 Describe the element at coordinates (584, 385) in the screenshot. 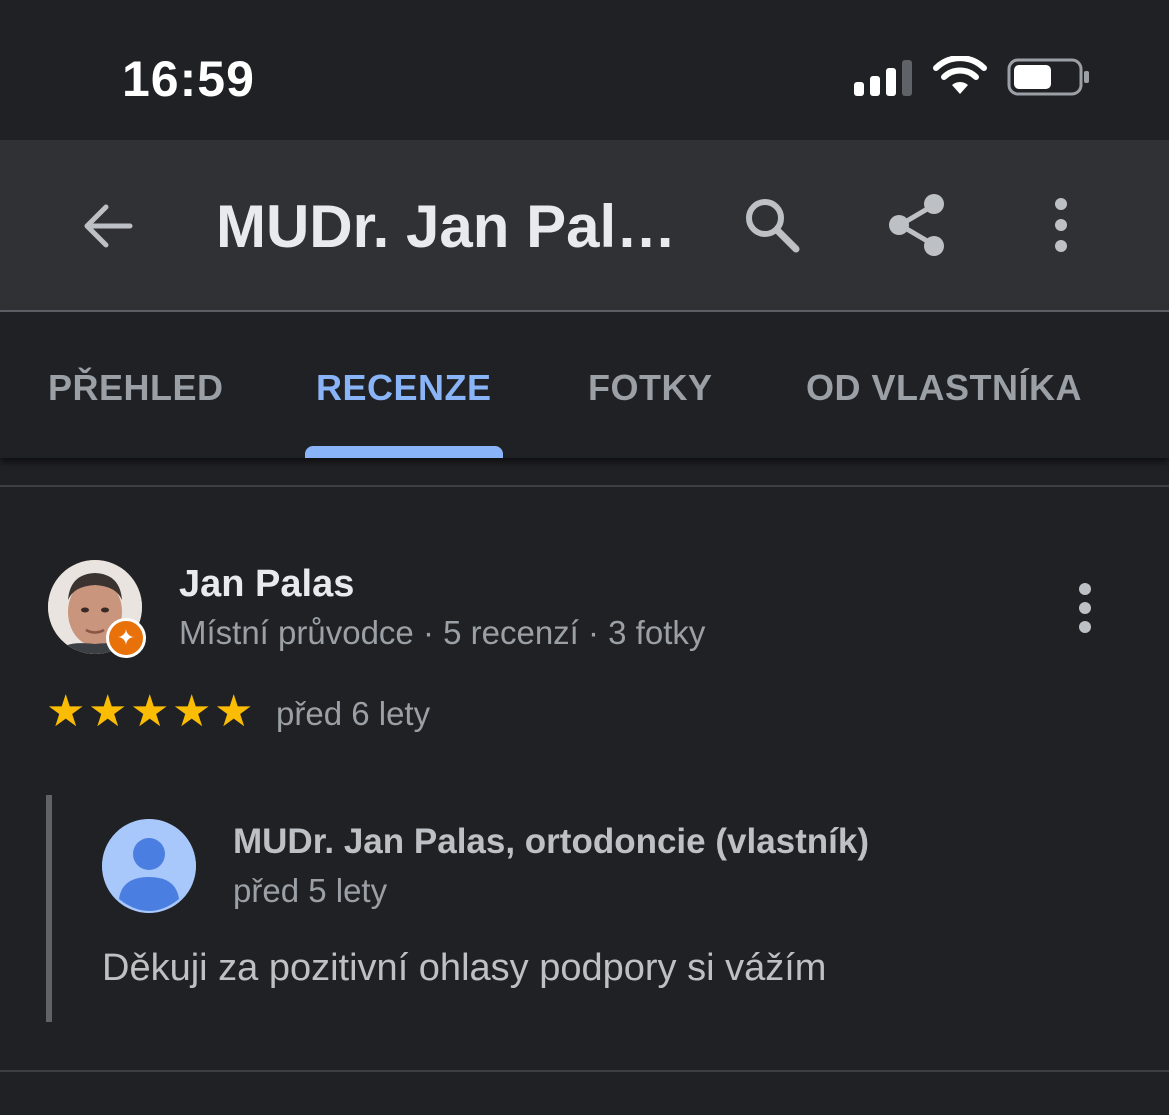

I see `tab-bar: PŘEHLED RECENZE FOTKY OD VLASTNÍKA` at that location.